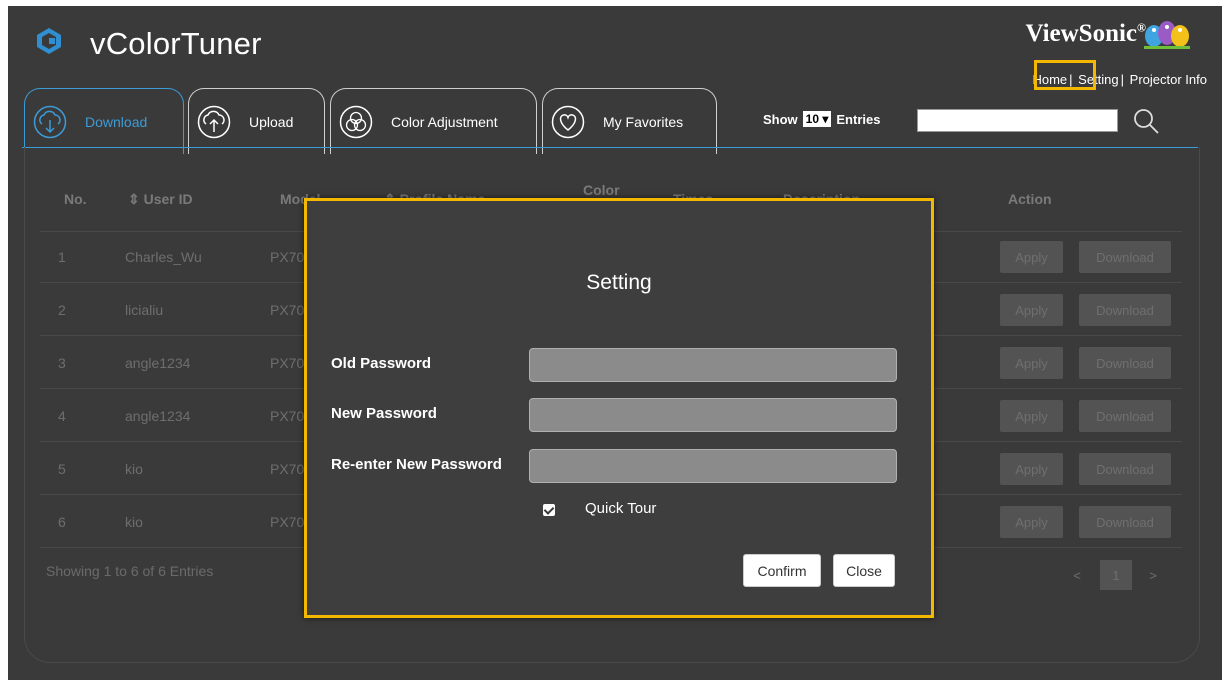 Image resolution: width=1230 pixels, height=680 pixels. What do you see at coordinates (713, 466) in the screenshot?
I see `reenter-password-field` at bounding box center [713, 466].